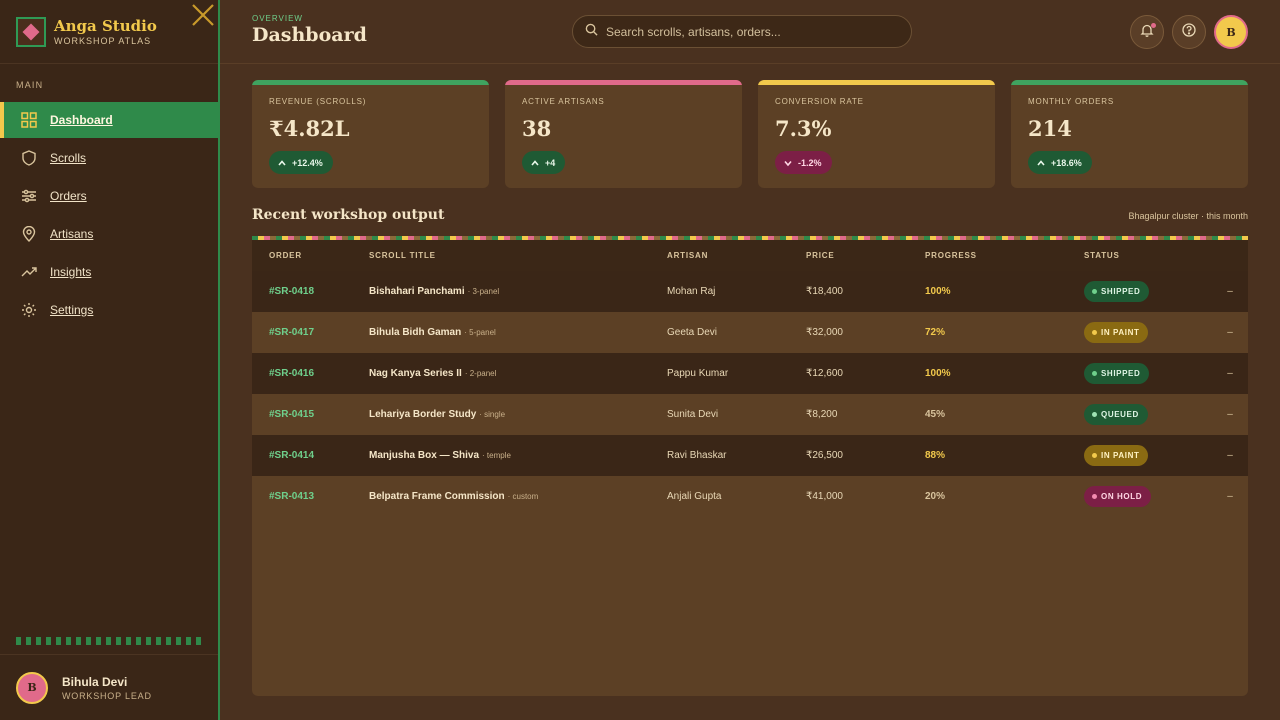  I want to click on sidebar-item-artisans: Artisans, so click(109, 234).